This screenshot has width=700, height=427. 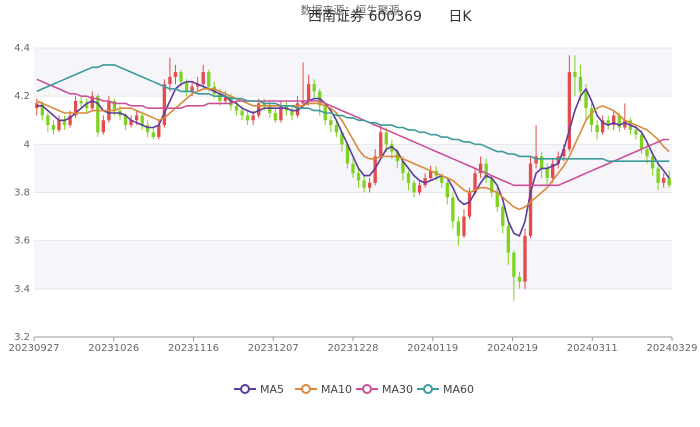 I want to click on y-tick-label: 4.2, so click(x=22, y=96).